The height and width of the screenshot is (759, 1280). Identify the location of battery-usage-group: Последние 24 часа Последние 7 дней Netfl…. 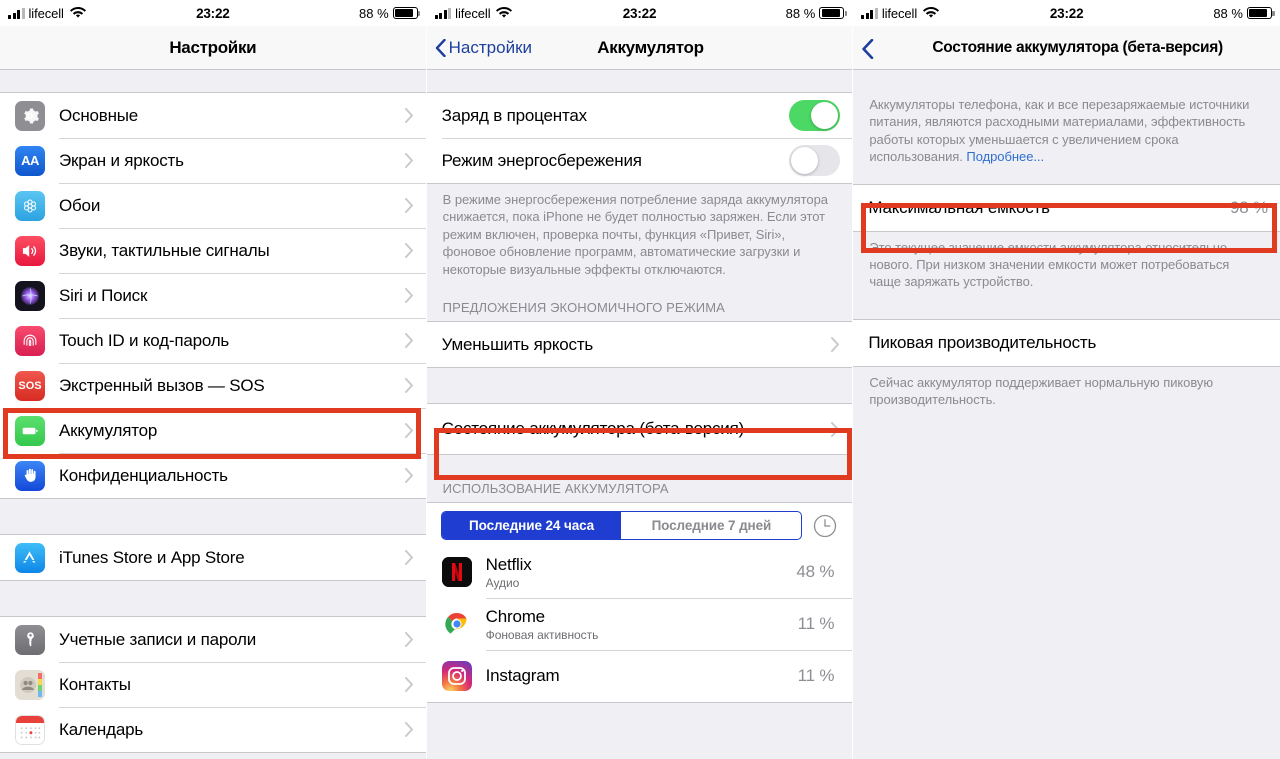
(639, 603).